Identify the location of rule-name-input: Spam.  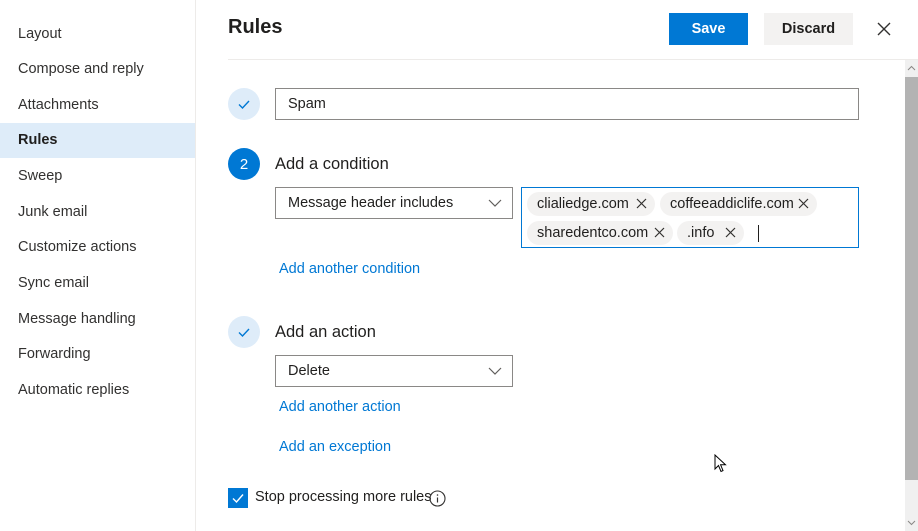
(567, 104).